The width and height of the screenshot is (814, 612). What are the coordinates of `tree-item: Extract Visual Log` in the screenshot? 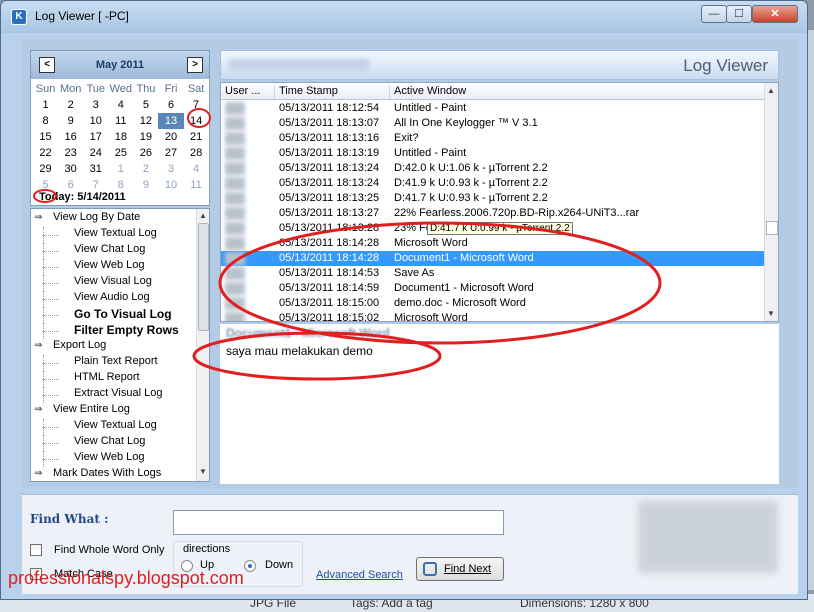 It's located at (118, 393).